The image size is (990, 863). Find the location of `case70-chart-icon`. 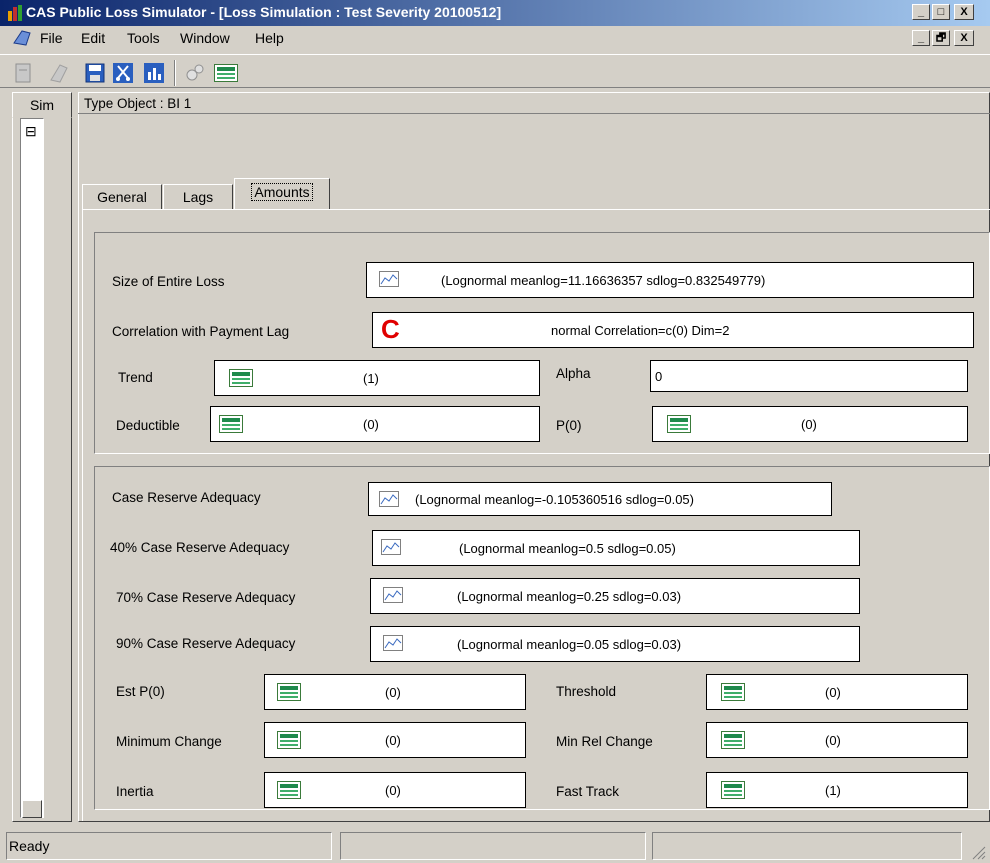

case70-chart-icon is located at coordinates (393, 595).